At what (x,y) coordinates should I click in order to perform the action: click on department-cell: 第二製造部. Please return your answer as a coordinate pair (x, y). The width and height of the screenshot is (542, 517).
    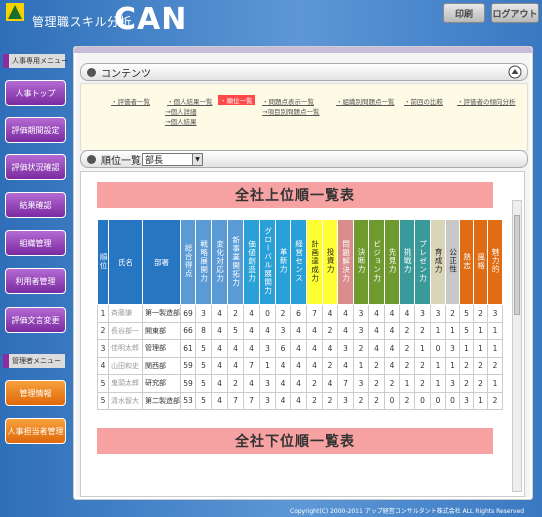
    Looking at the image, I should click on (161, 400).